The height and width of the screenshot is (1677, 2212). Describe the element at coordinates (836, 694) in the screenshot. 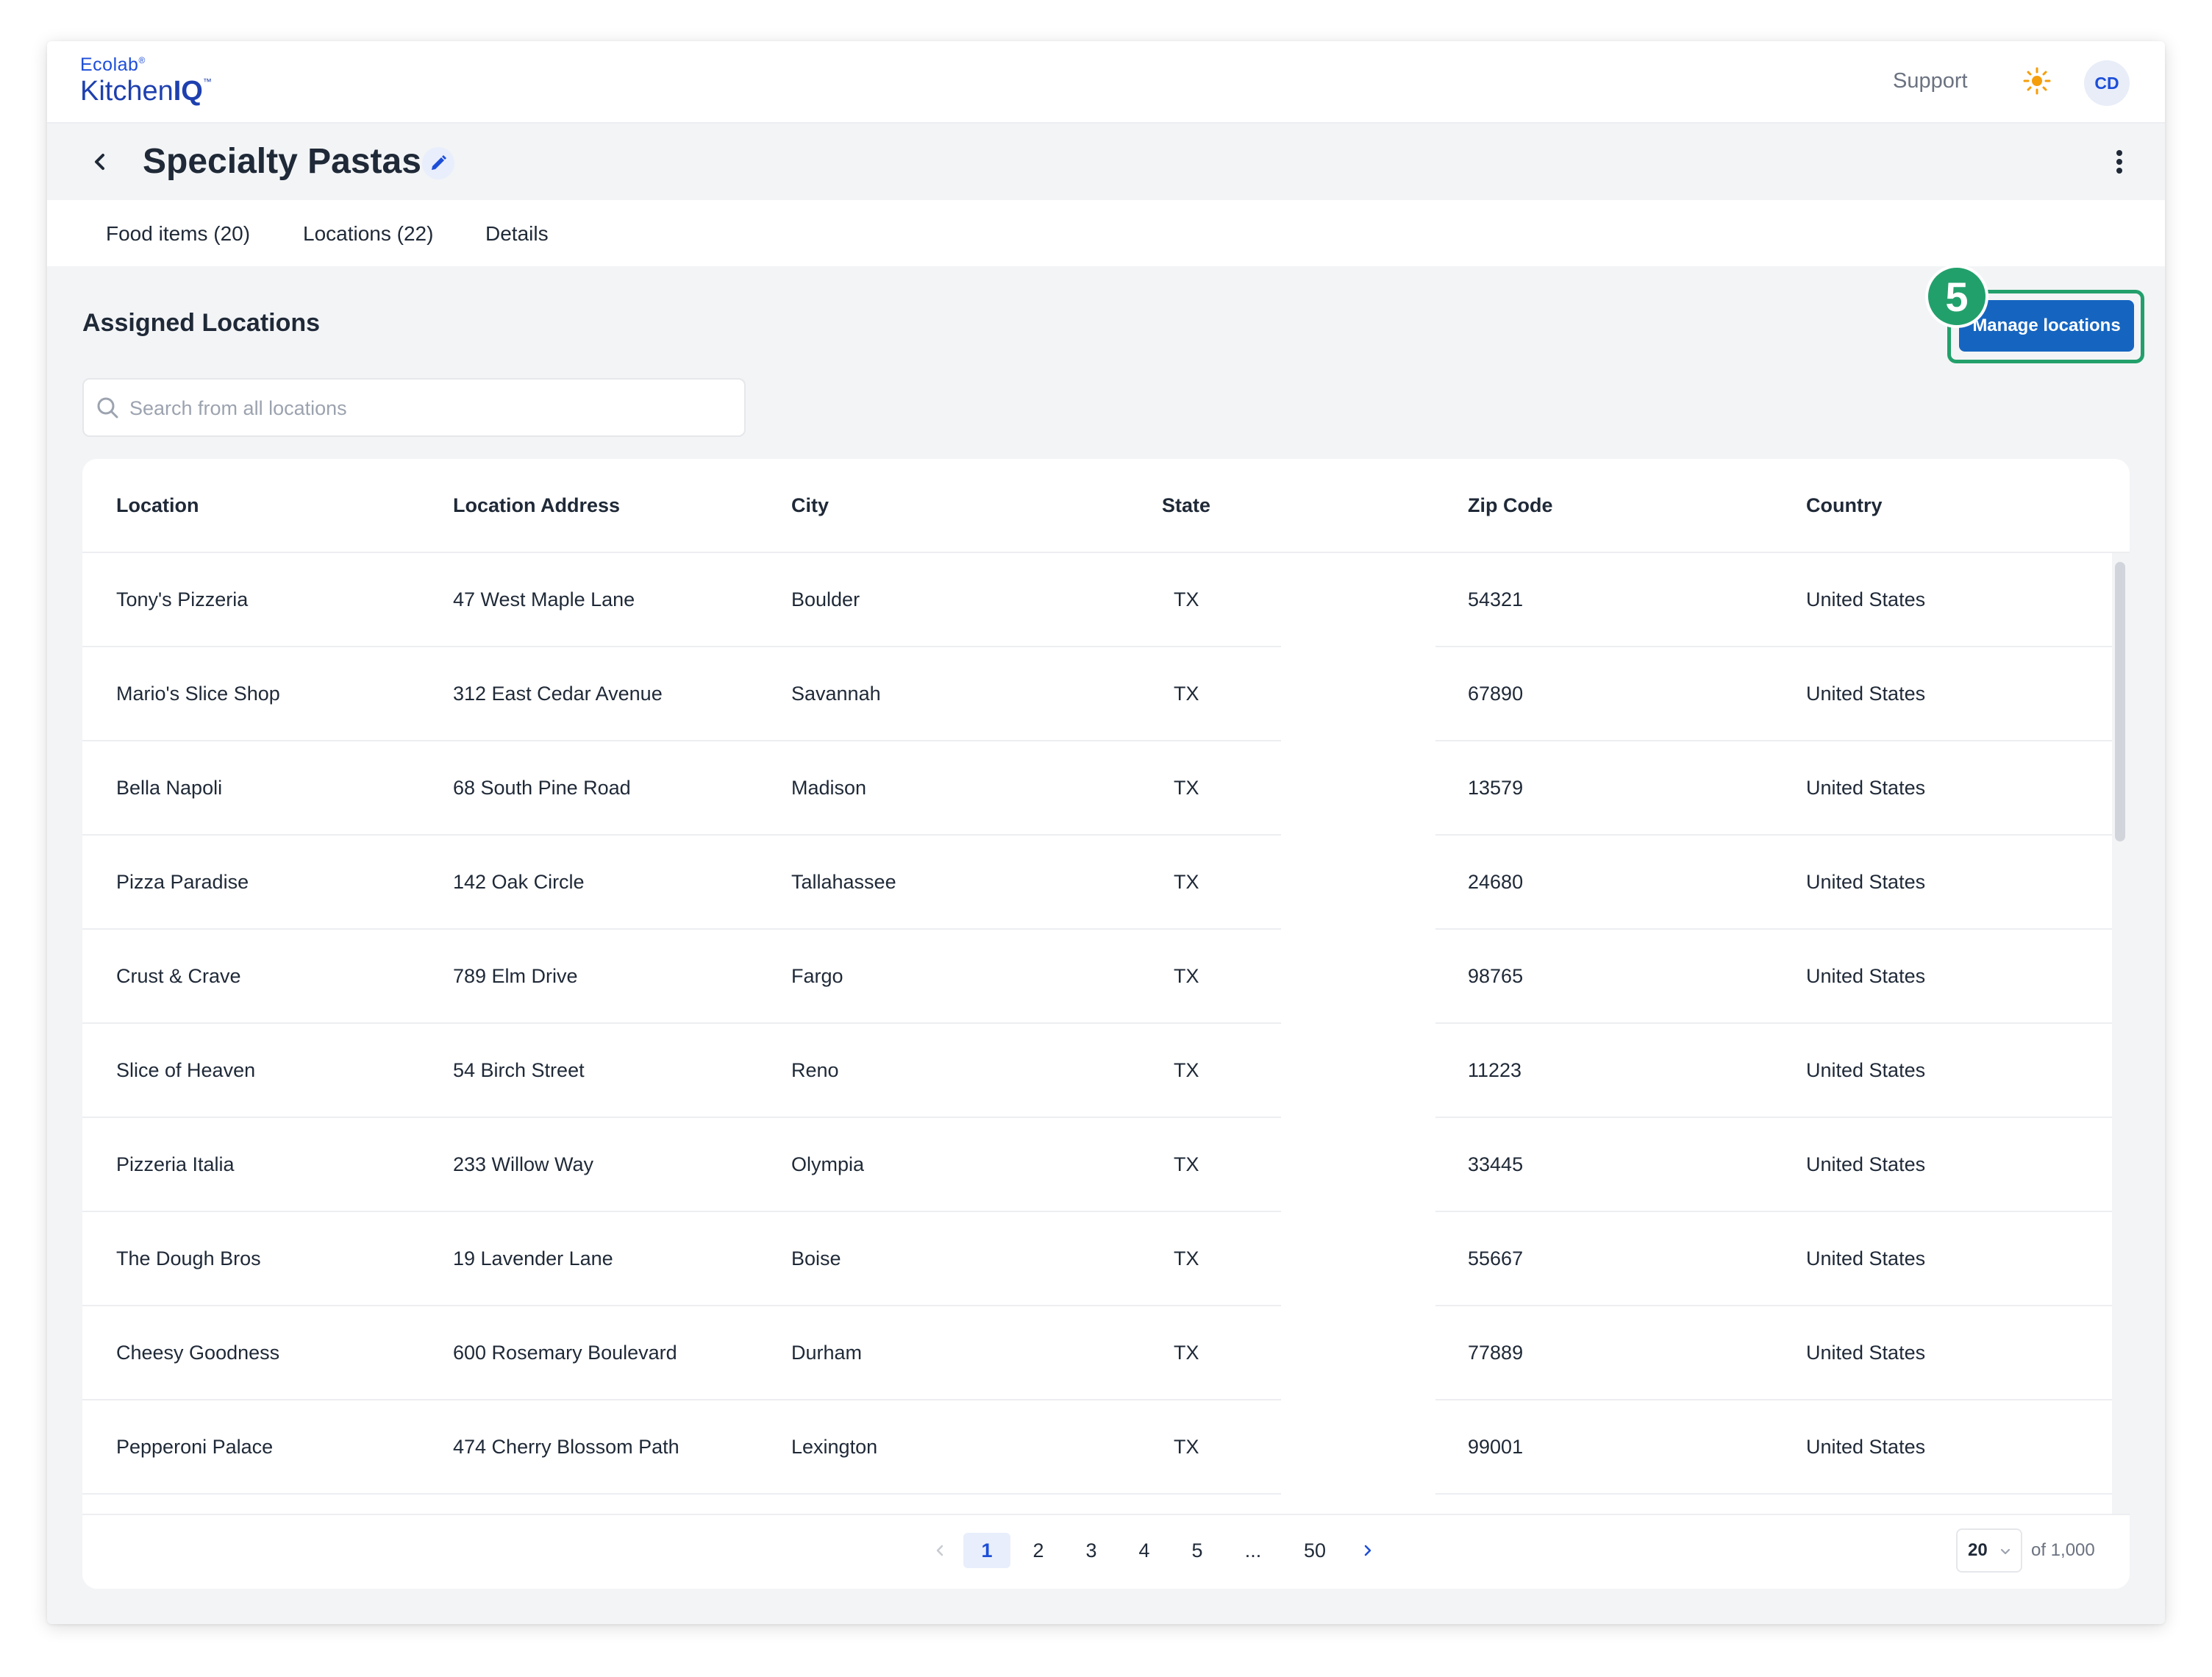

I see `cell-city: Savannah` at that location.